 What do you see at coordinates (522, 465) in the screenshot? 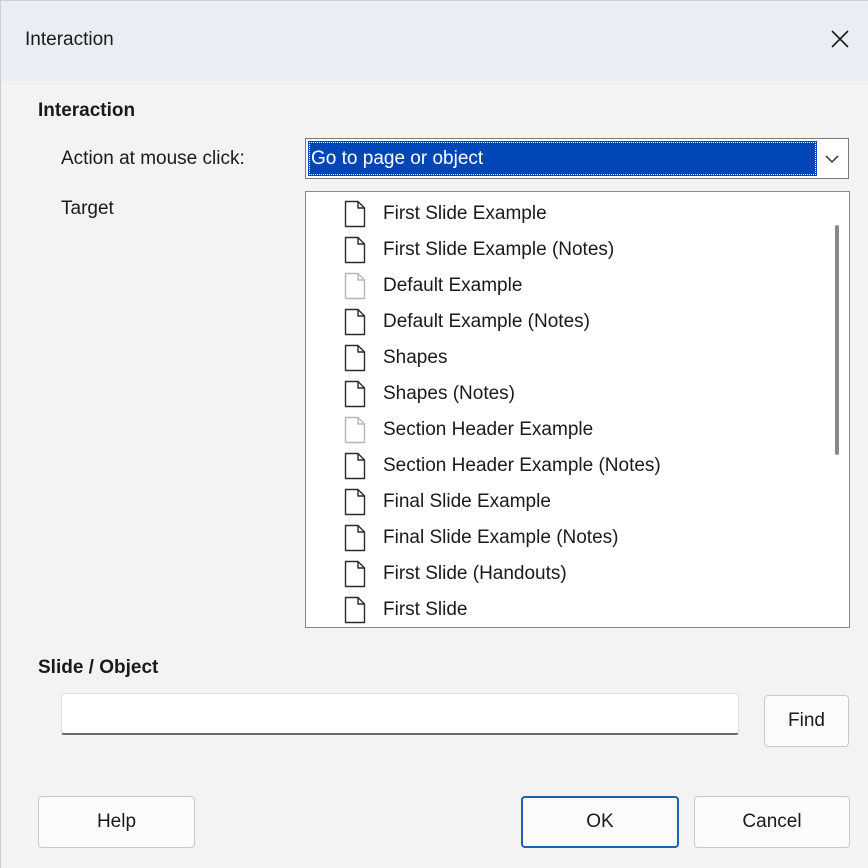
I see `list-item-label: Section Header Example (Notes)` at bounding box center [522, 465].